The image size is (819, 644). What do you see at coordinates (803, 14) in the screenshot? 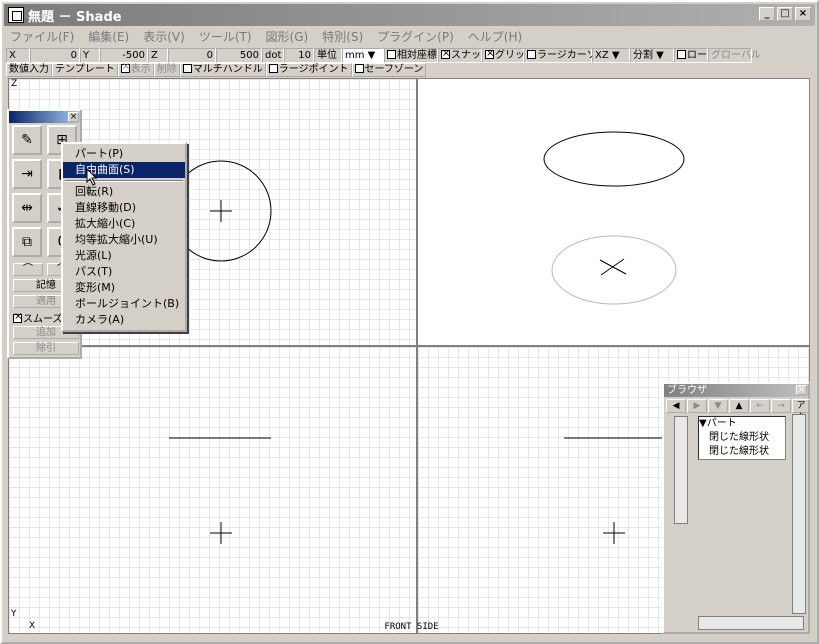
I see `close-button: ×` at bounding box center [803, 14].